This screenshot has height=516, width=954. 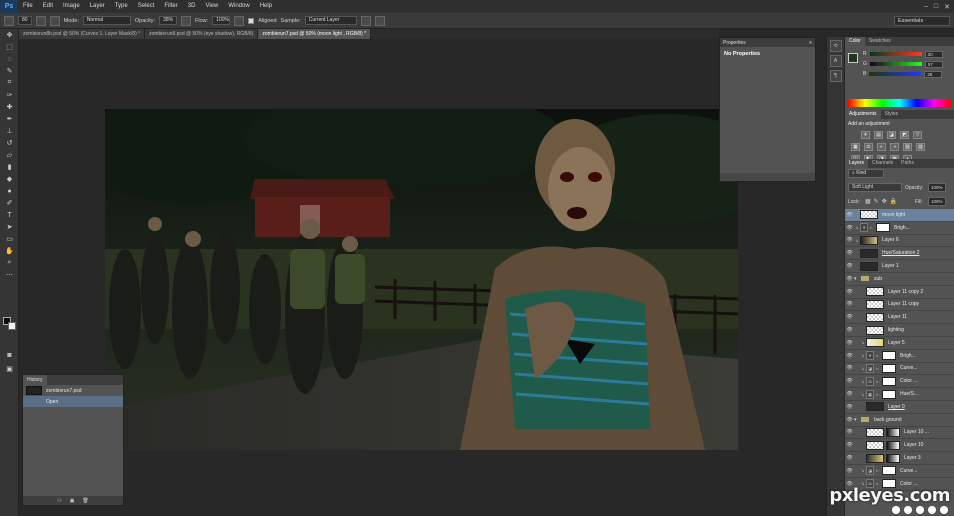 I want to click on pressure-opacity-icon, so click(x=186, y=20).